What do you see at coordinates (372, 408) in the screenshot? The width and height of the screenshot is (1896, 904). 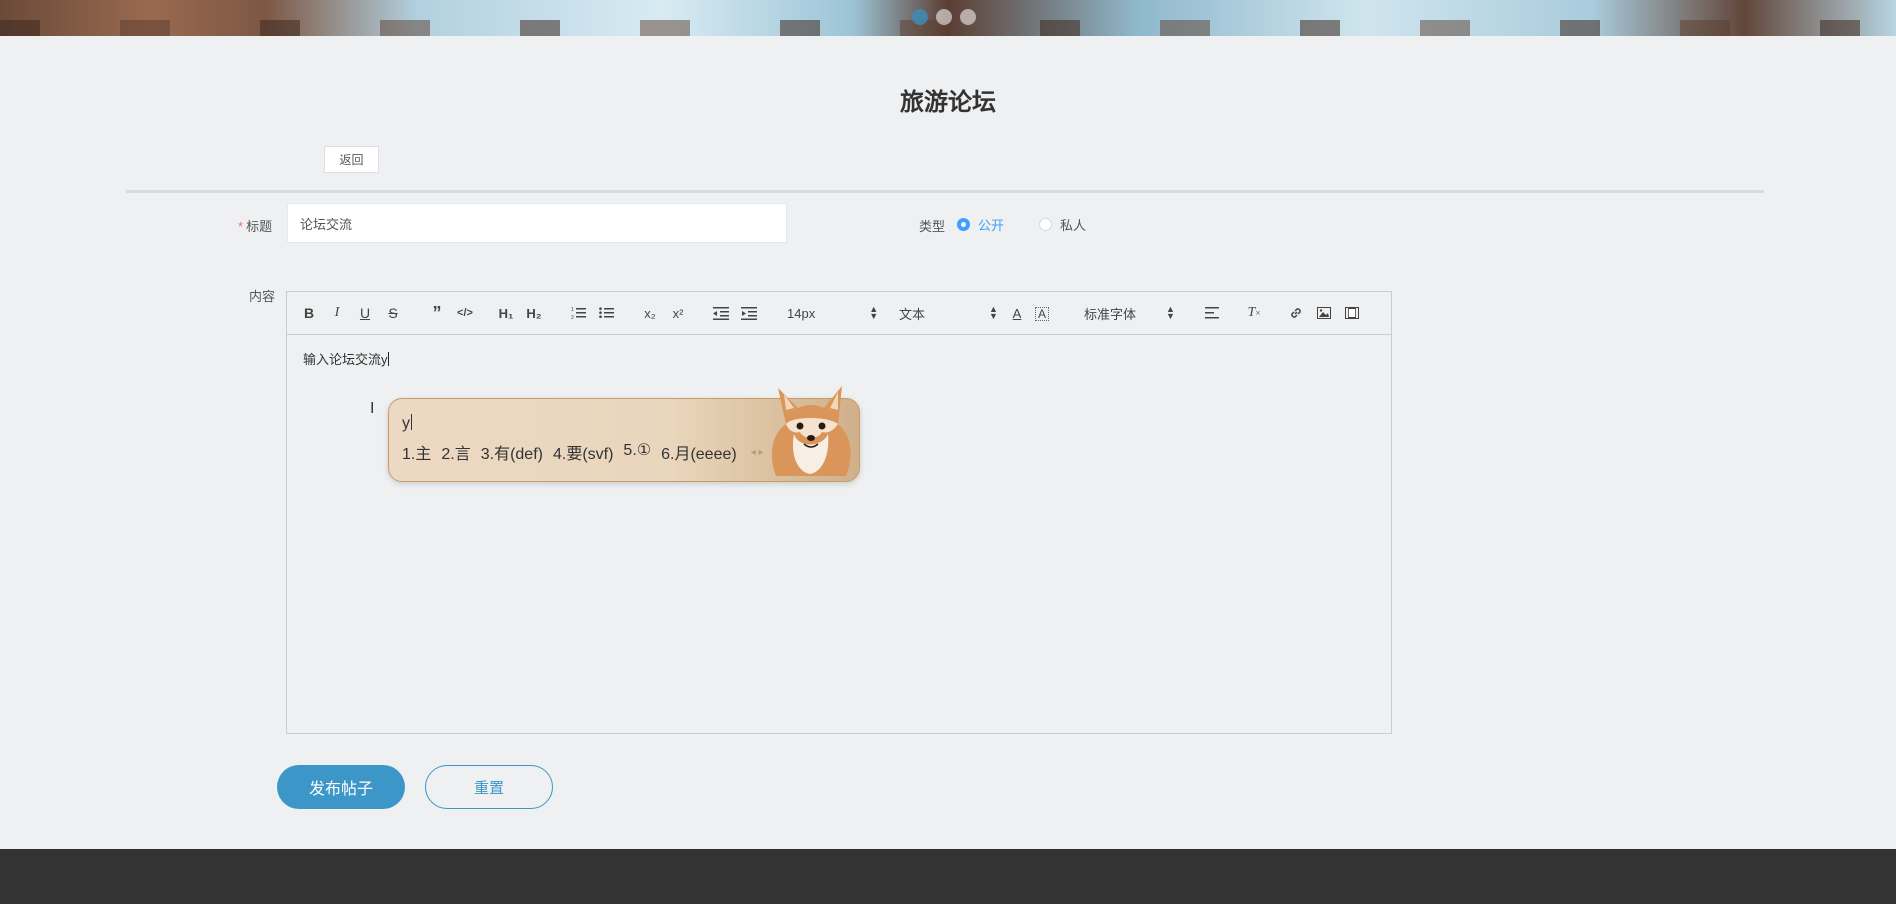 I see `ibeam-cursor-icon: I` at bounding box center [372, 408].